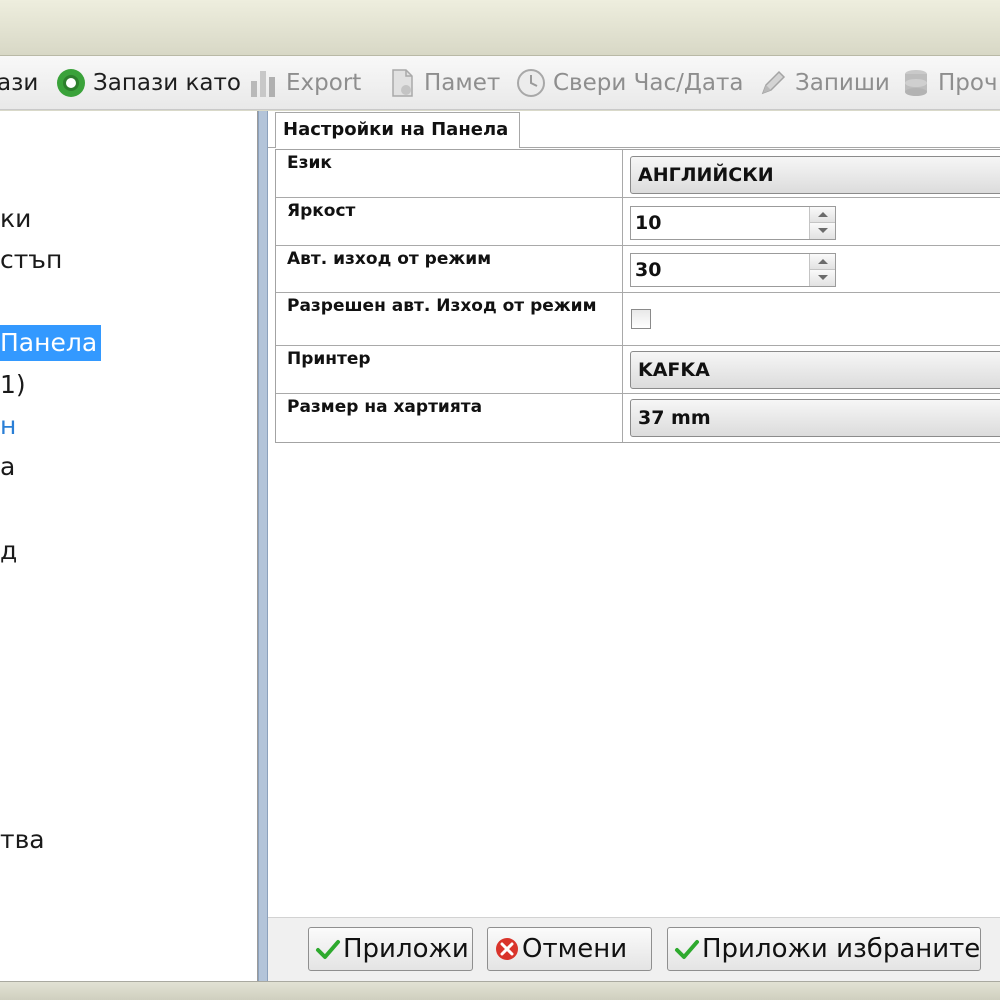  Describe the element at coordinates (733, 223) in the screenshot. I see `brightness-stepper: 10` at that location.